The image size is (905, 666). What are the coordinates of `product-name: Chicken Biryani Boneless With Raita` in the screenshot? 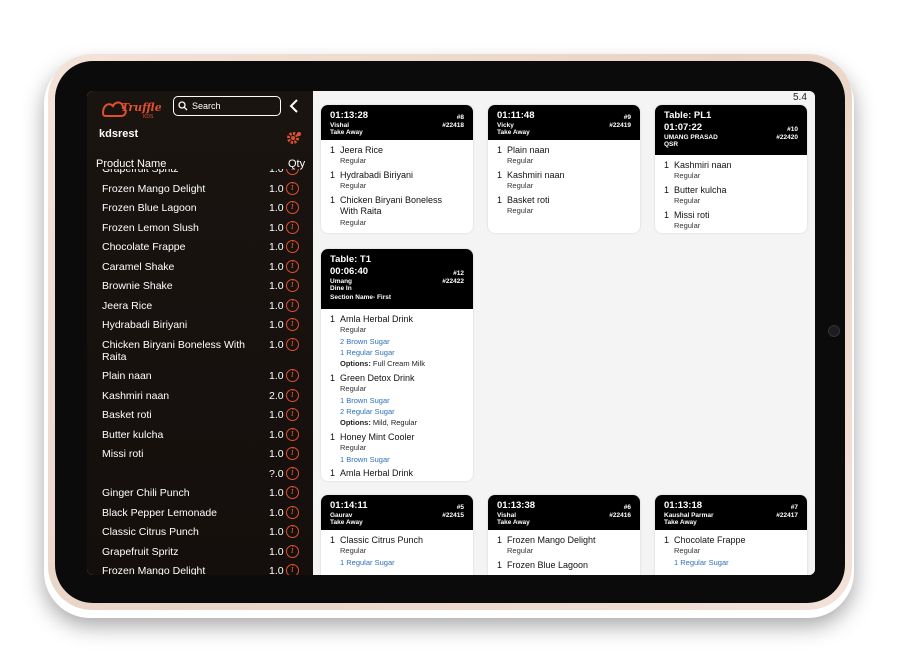 It's located at (173, 350).